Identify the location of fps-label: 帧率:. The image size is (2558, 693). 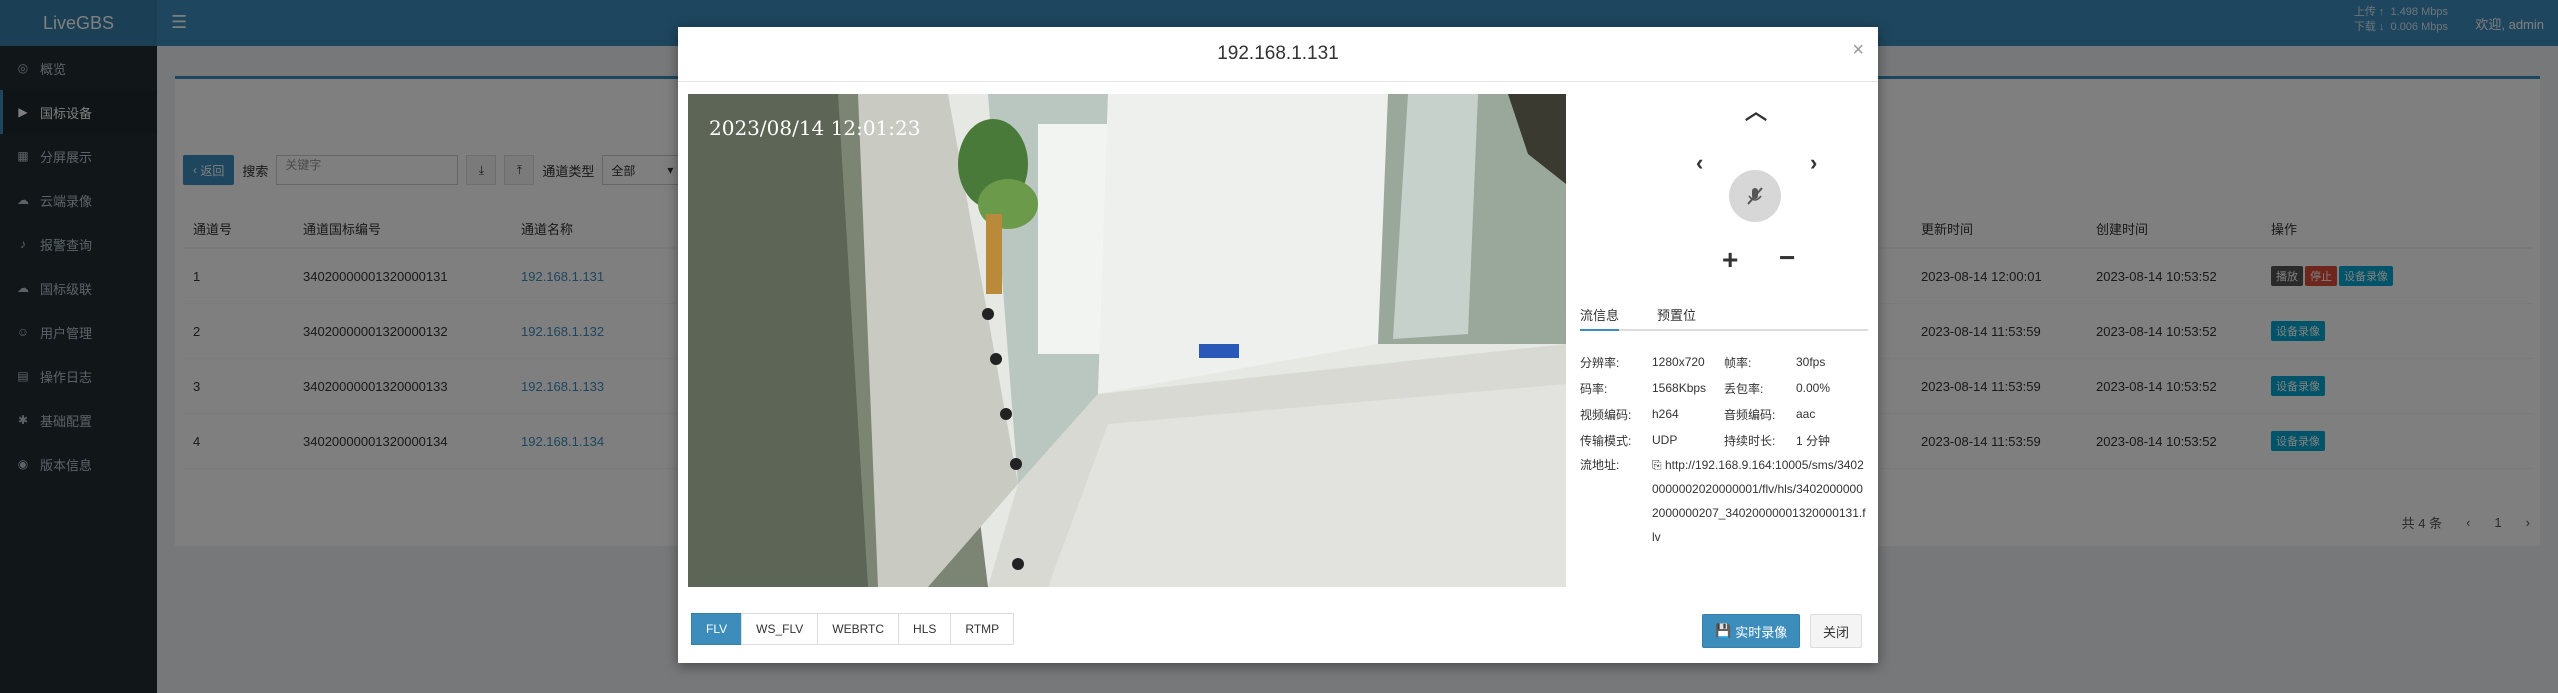
(1738, 362).